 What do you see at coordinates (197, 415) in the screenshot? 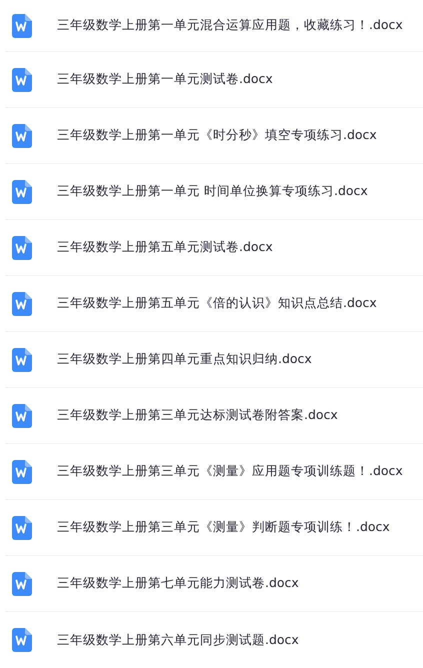
I see `file-name-link: 三年级数学上册第三单元达标测试卷附答案.docx` at bounding box center [197, 415].